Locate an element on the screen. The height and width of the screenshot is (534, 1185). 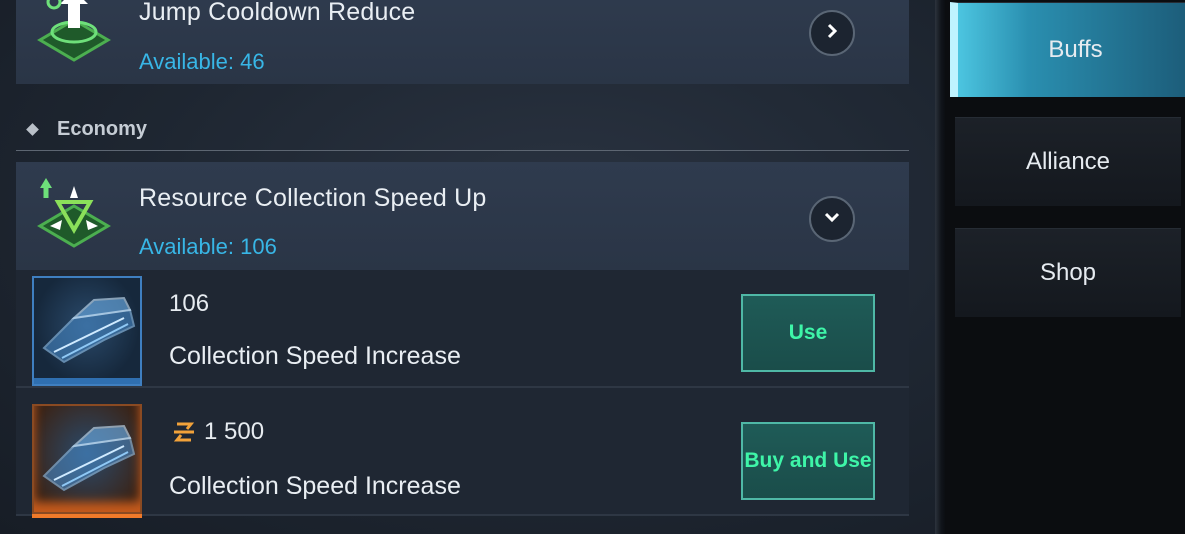
expand-jump-button is located at coordinates (832, 33).